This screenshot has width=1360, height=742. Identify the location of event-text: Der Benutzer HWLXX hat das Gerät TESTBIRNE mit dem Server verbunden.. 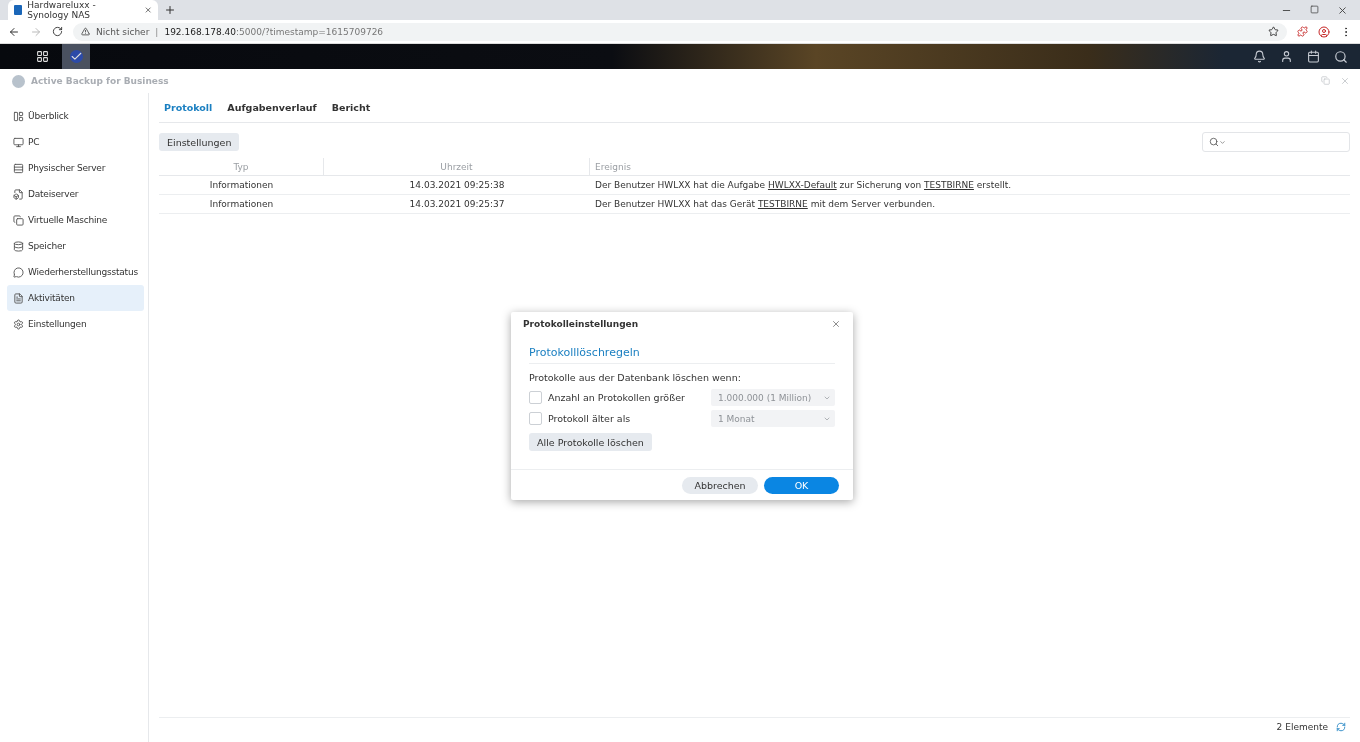
(765, 204).